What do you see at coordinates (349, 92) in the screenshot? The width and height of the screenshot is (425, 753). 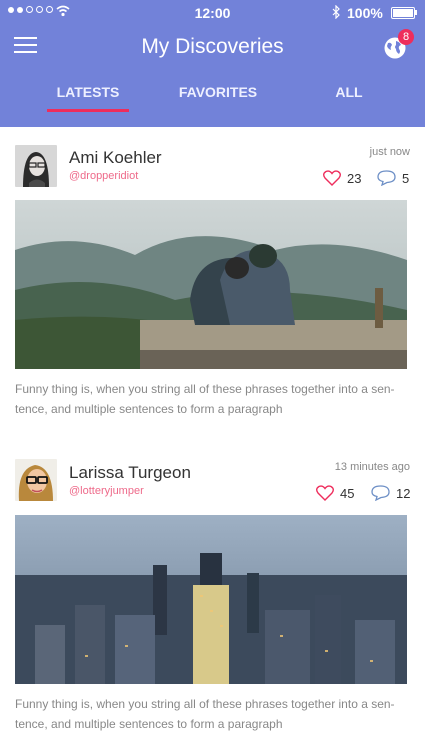 I see `tab-all: ALL` at bounding box center [349, 92].